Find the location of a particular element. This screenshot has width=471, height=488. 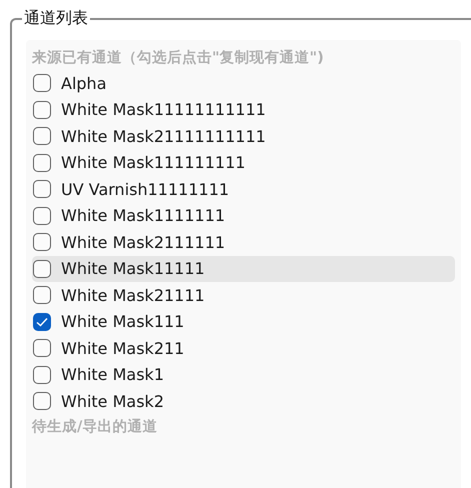

group-title: 通道列表 is located at coordinates (56, 18).